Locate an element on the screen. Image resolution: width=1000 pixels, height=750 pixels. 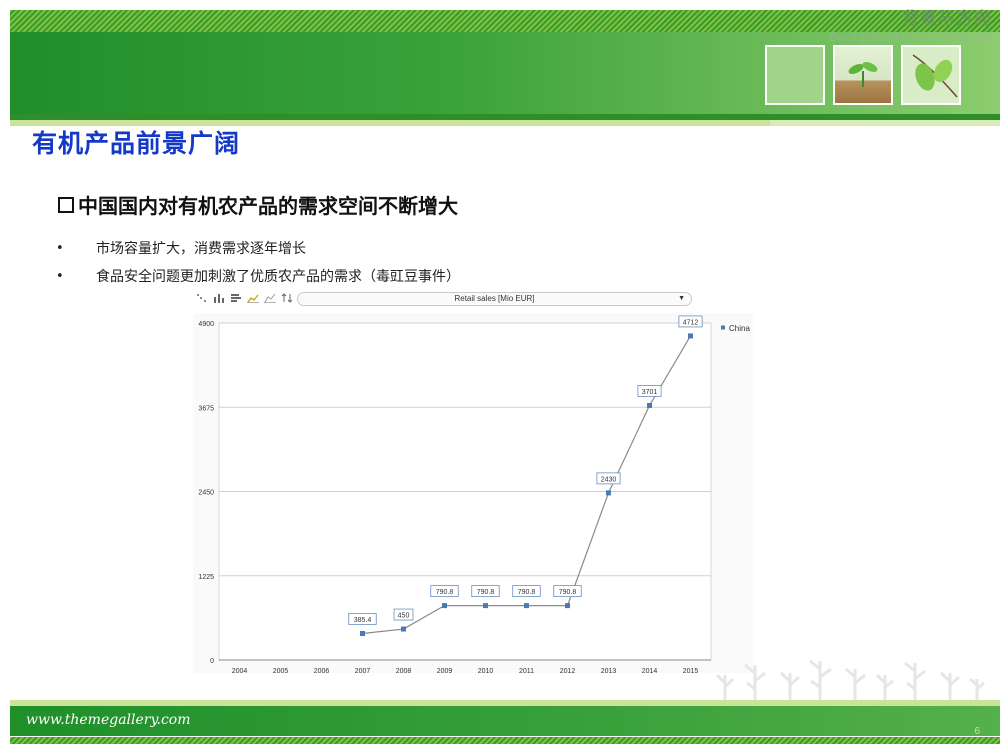
header-accent-line-right is located at coordinates (885, 123).